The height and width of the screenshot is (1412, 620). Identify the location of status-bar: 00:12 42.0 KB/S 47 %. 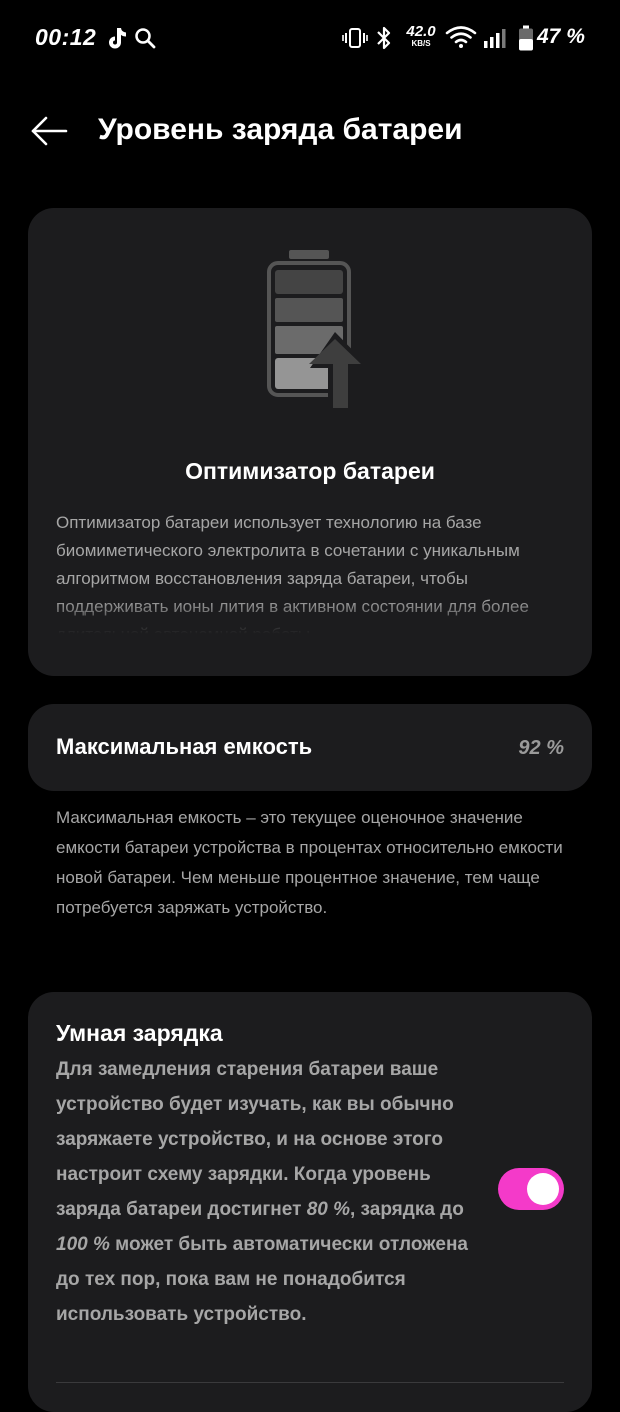
(310, 38).